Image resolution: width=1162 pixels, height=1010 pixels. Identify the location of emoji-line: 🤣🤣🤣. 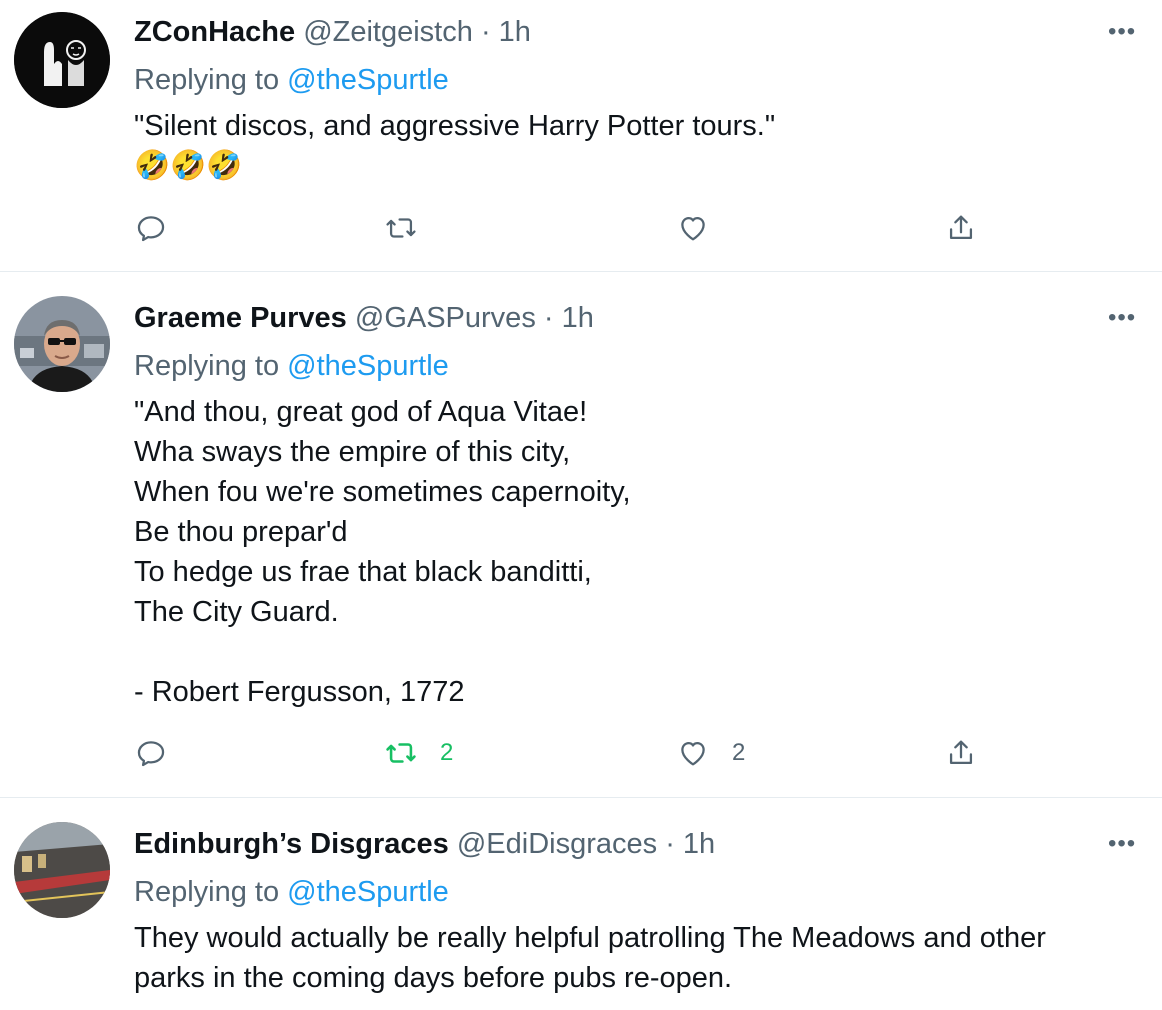
(188, 166).